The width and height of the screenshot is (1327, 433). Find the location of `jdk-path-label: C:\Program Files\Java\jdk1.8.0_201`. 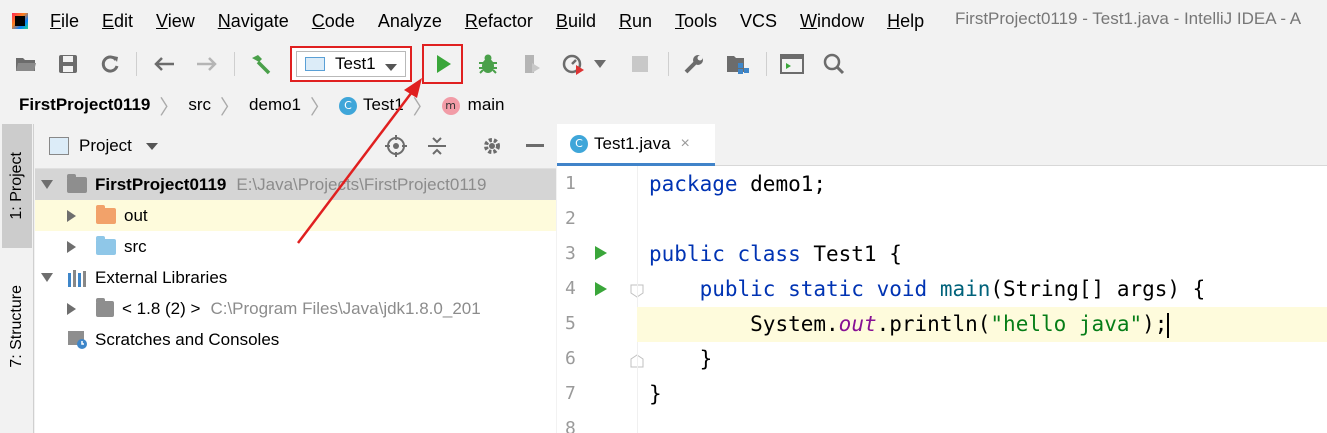

jdk-path-label: C:\Program Files\Java\jdk1.8.0_201 is located at coordinates (345, 308).